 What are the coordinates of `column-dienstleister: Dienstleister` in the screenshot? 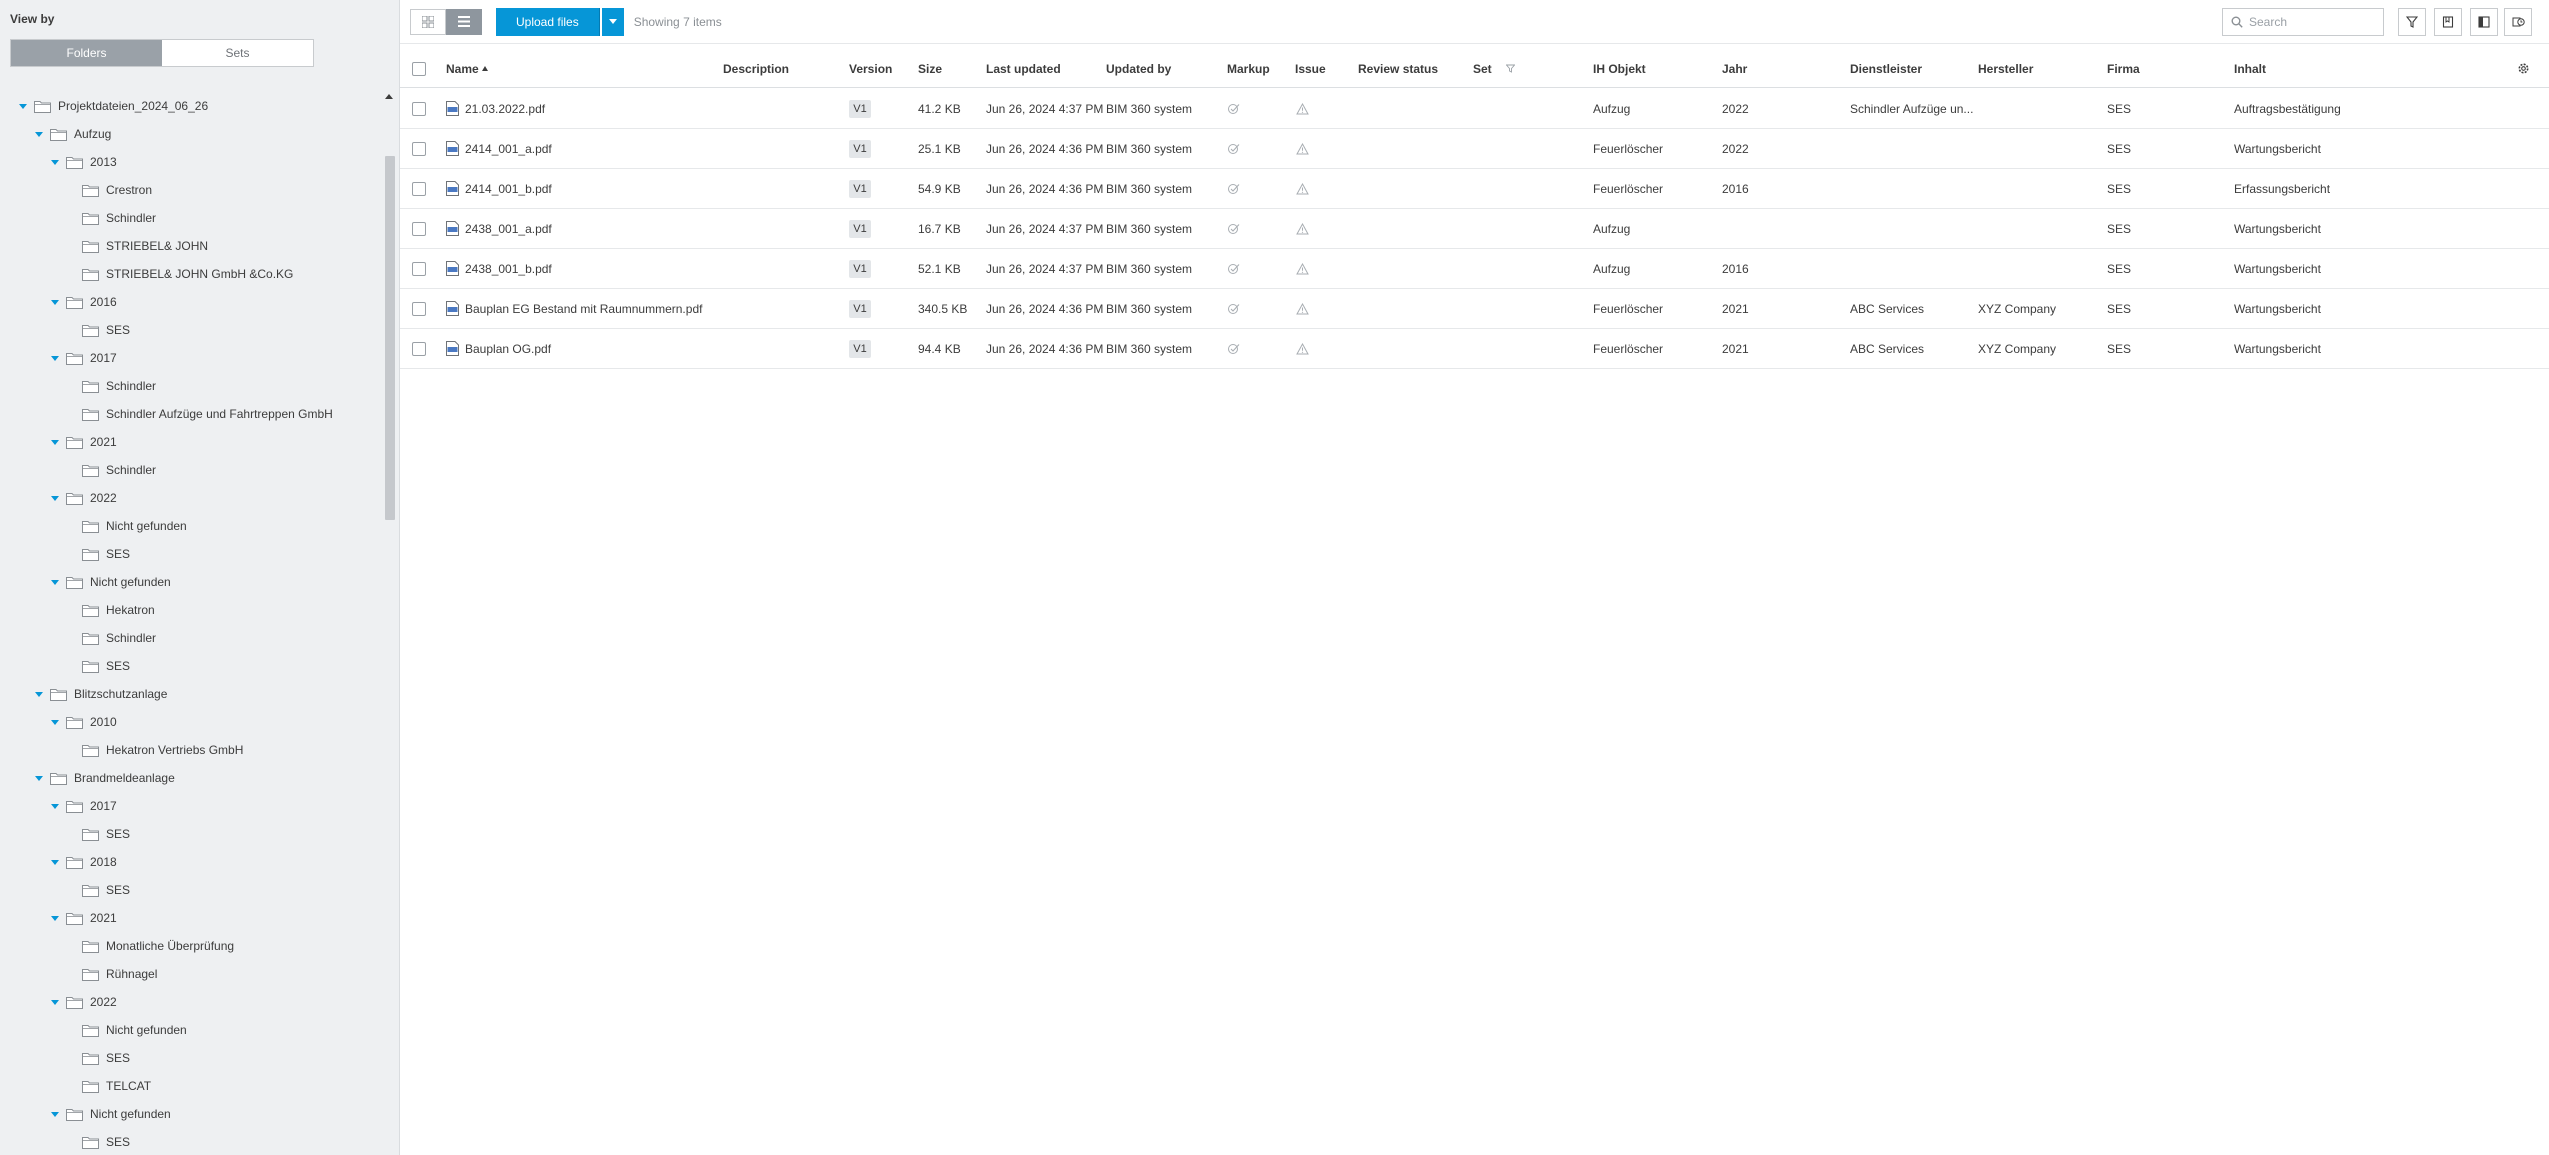 It's located at (1886, 68).